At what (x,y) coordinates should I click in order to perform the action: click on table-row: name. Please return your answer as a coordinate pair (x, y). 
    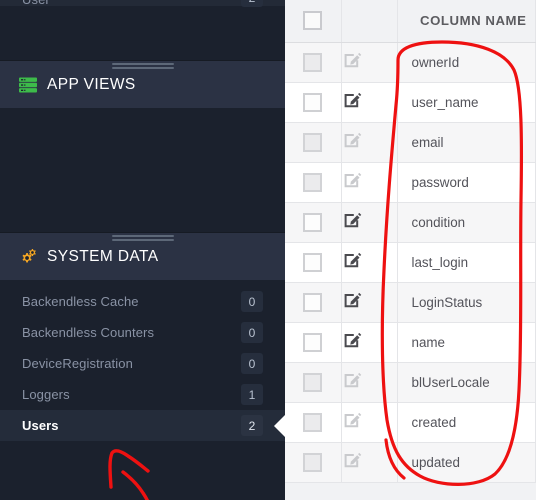
    Looking at the image, I should click on (410, 342).